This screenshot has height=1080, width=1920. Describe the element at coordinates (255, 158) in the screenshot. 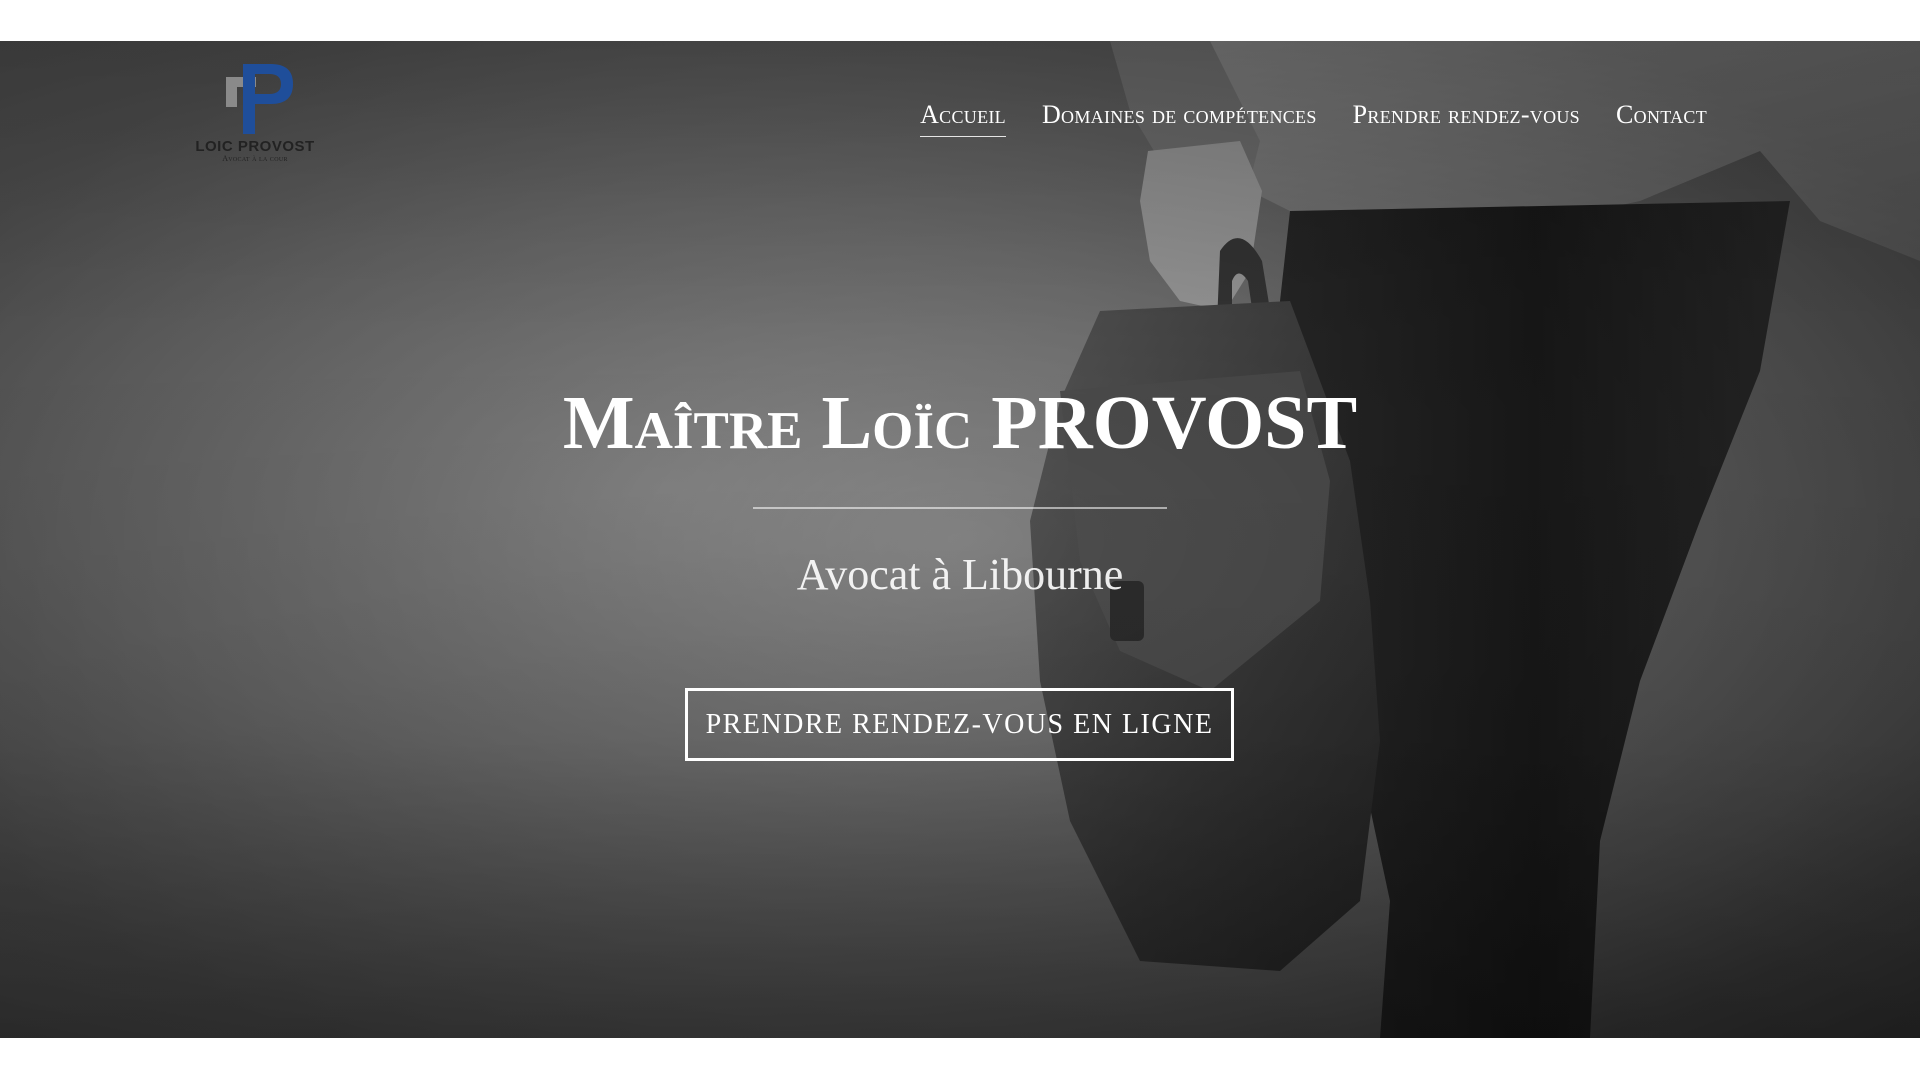

I see `logo-tagline: Avocat à la cour` at that location.